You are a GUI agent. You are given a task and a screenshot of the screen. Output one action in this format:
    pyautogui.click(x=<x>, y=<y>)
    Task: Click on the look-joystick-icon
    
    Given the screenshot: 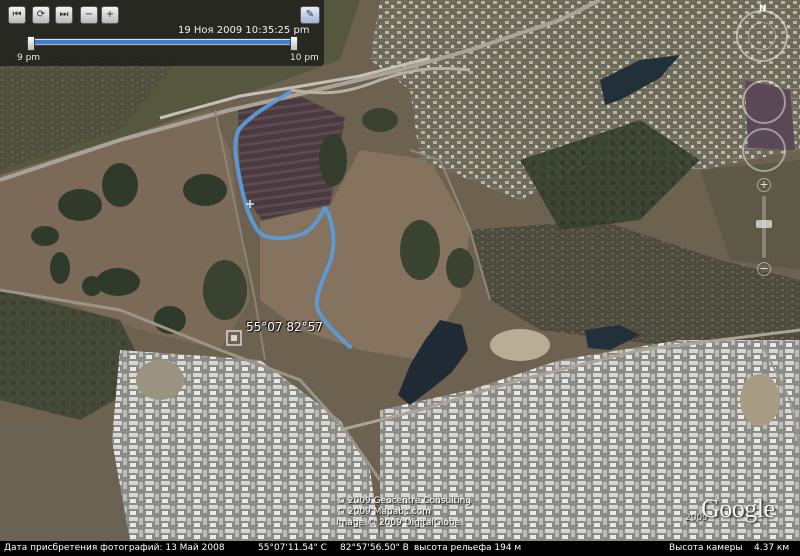 What is the action you would take?
    pyautogui.click(x=764, y=102)
    